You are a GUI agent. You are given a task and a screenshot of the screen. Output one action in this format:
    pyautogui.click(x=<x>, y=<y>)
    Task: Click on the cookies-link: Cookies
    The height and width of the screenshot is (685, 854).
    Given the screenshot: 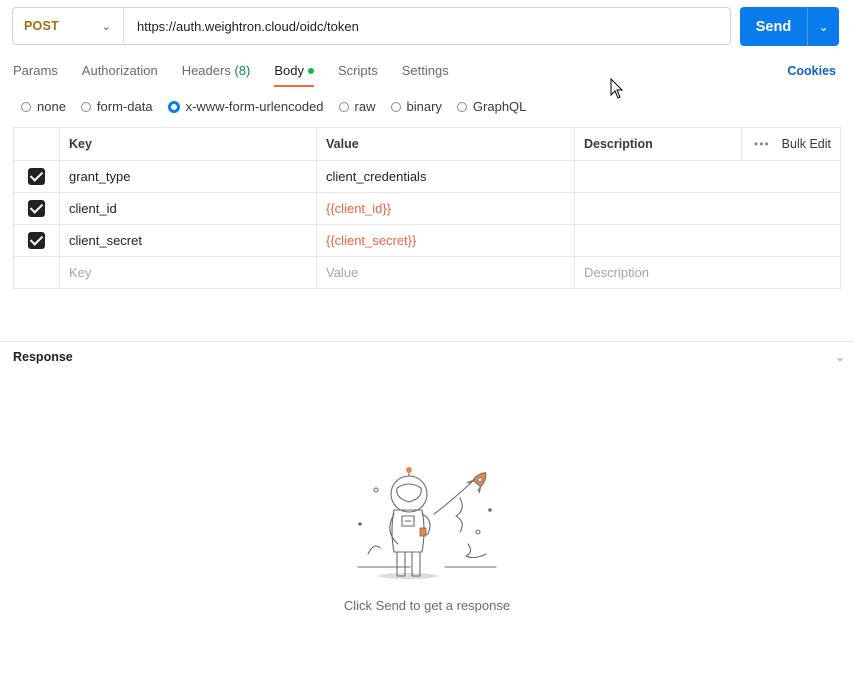 What is the action you would take?
    pyautogui.click(x=811, y=71)
    